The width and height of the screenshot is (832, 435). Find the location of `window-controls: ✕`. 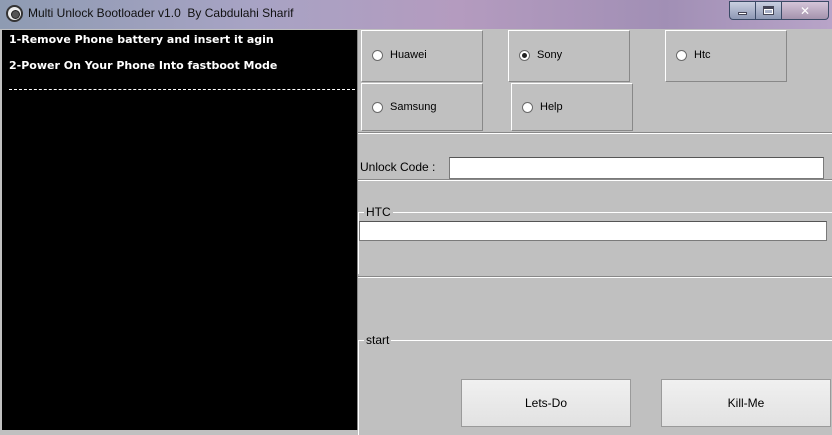

window-controls: ✕ is located at coordinates (779, 10).